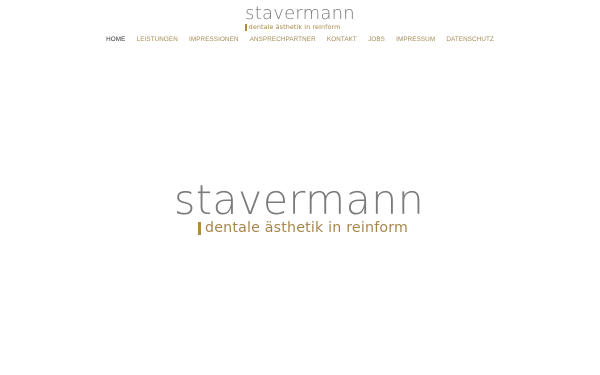  I want to click on hero-tagline-row: dentale ästhetik in reinform, so click(299, 228).